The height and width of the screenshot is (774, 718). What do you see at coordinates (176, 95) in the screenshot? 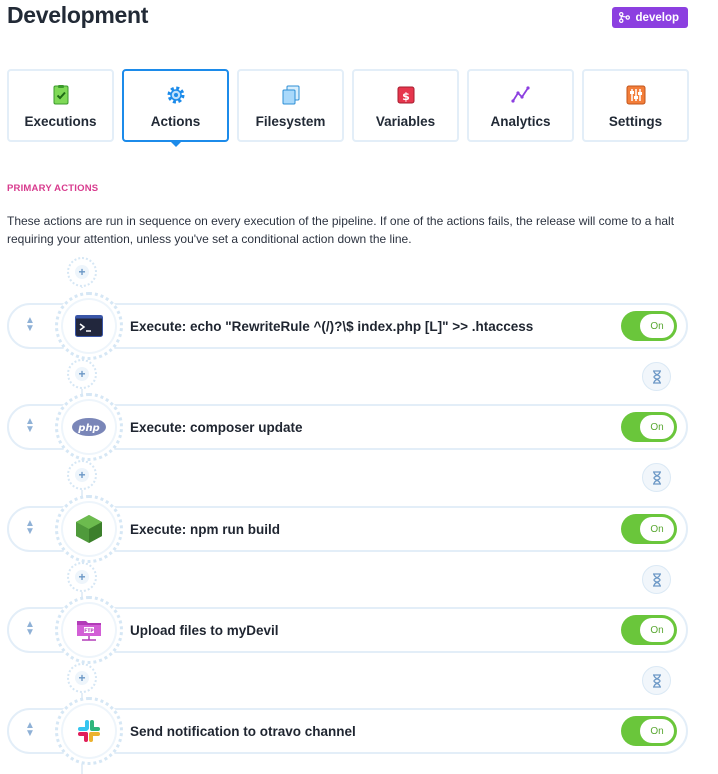
I see `gear-icon` at bounding box center [176, 95].